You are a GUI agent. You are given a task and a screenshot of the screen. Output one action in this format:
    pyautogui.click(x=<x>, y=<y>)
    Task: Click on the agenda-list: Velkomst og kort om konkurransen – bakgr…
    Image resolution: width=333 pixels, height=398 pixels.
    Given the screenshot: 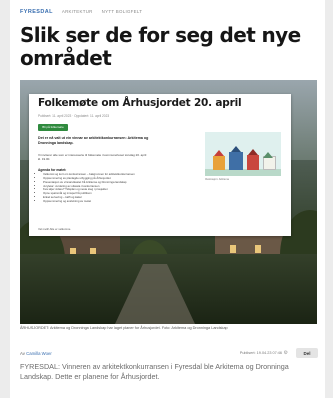 What is the action you would take?
    pyautogui.click(x=120, y=188)
    